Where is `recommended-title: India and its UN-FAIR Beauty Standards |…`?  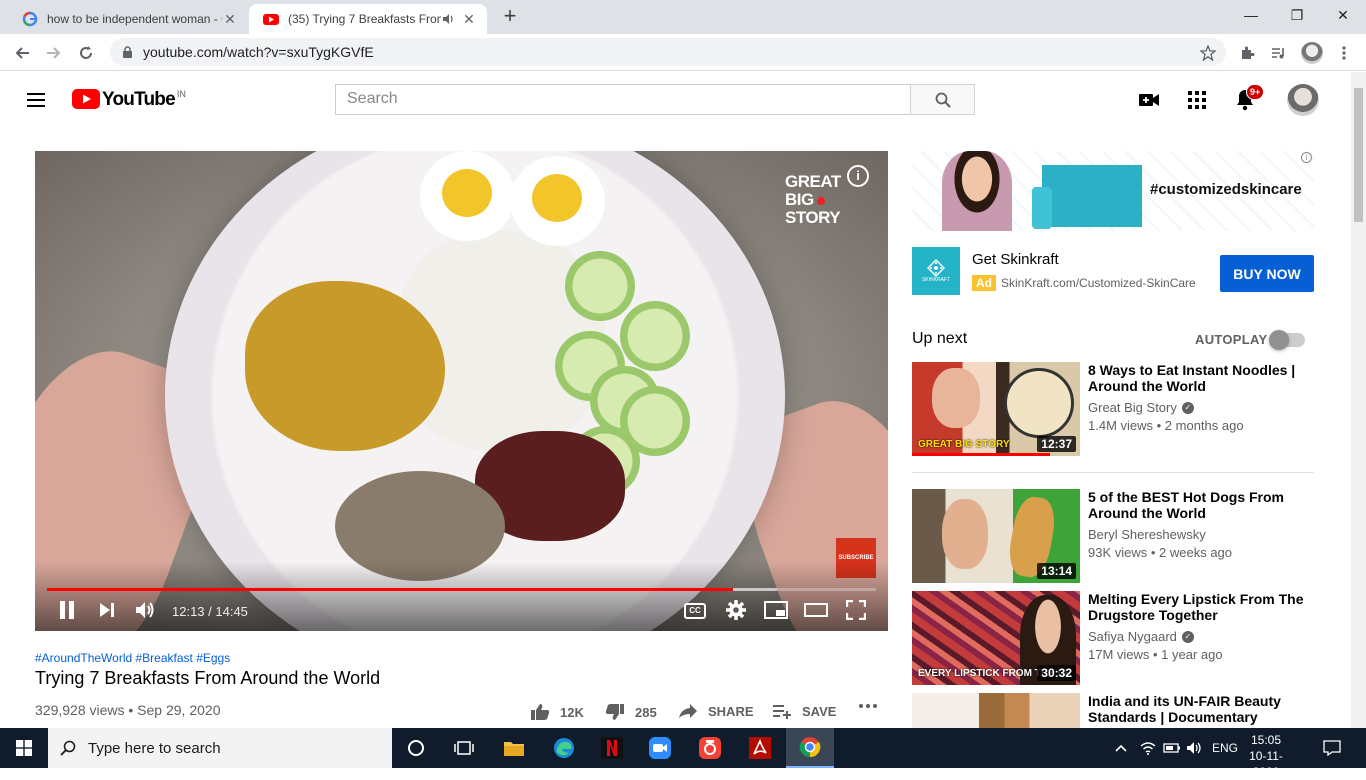 recommended-title: India and its UN-FAIR Beauty Standards |… is located at coordinates (1198, 709).